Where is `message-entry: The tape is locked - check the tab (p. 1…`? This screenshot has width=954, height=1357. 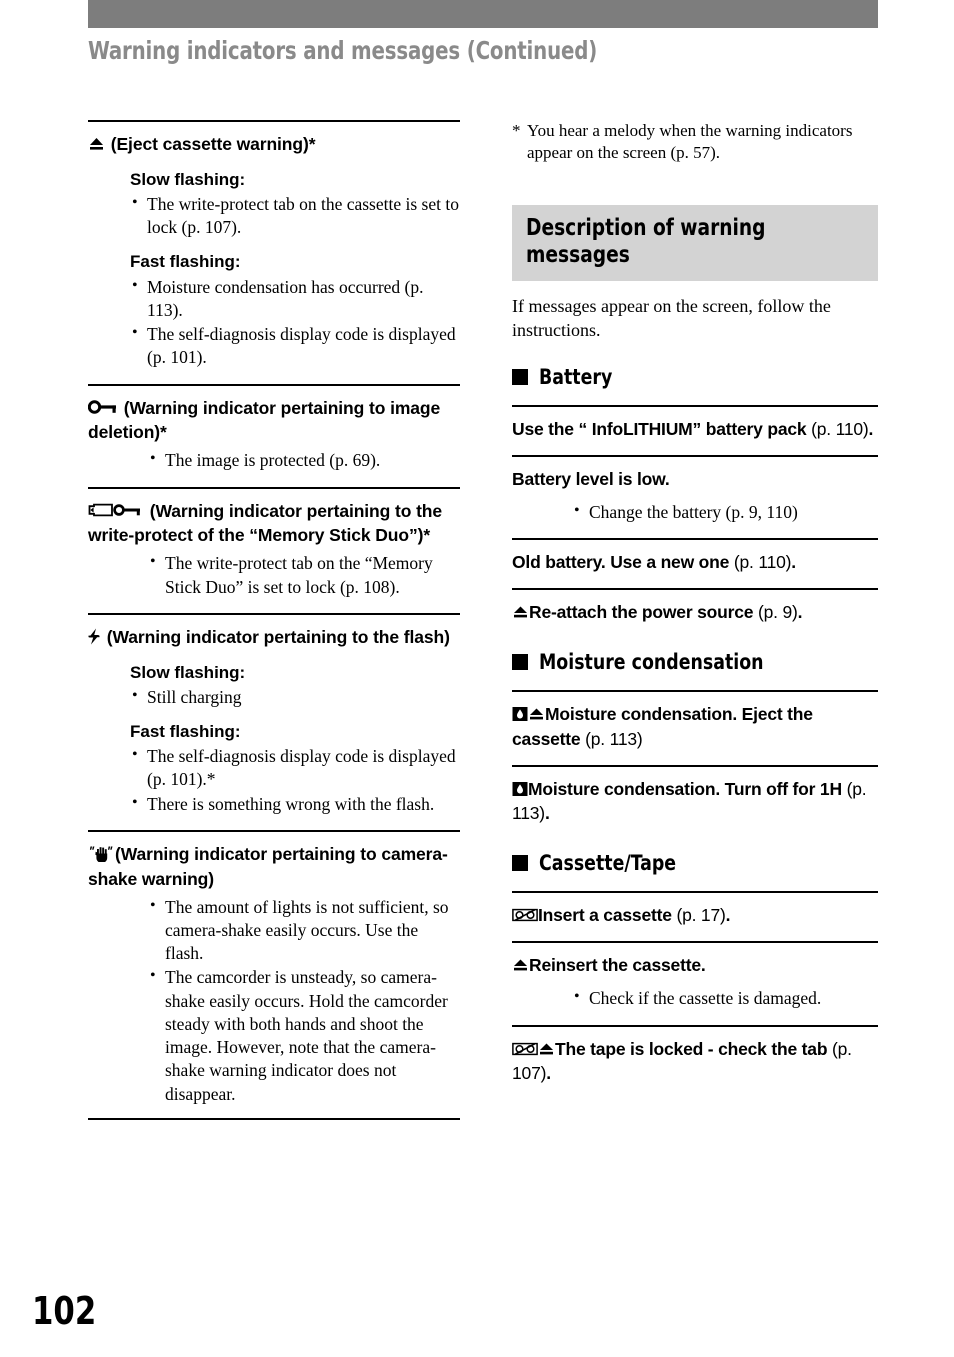
message-entry: The tape is locked - check the tab (p. 1… is located at coordinates (695, 1054).